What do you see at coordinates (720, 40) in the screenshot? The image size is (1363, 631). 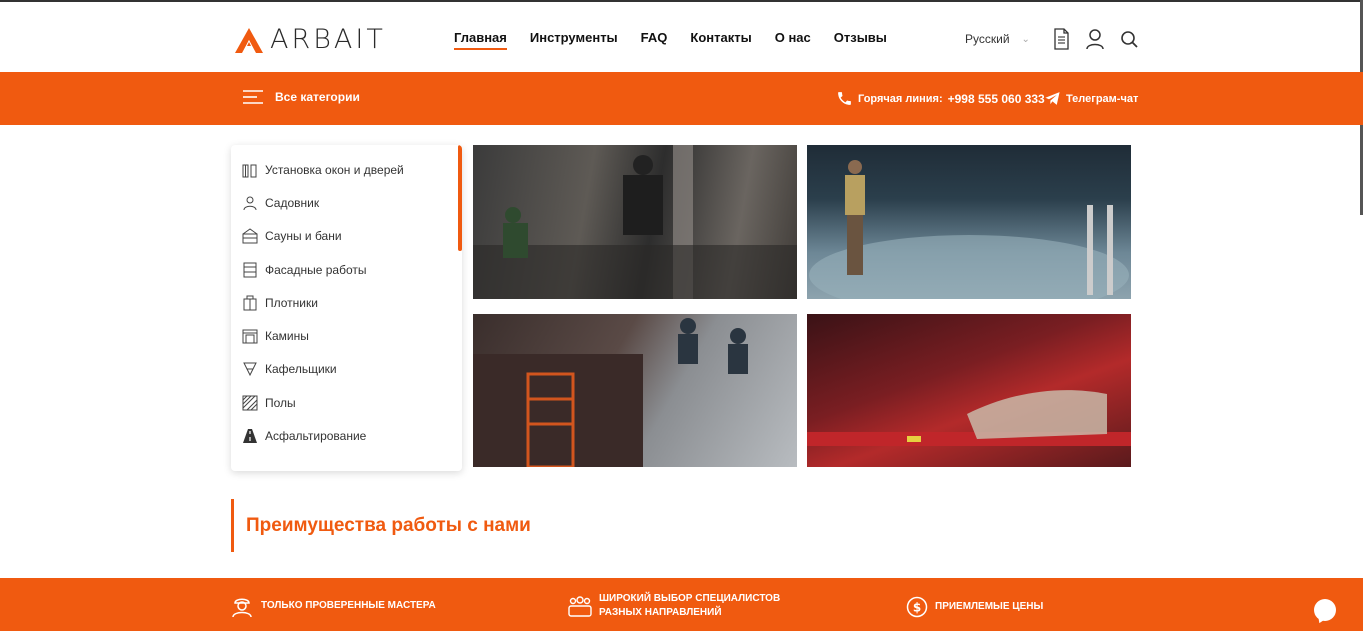 I see `nav-contacts: Контакты` at bounding box center [720, 40].